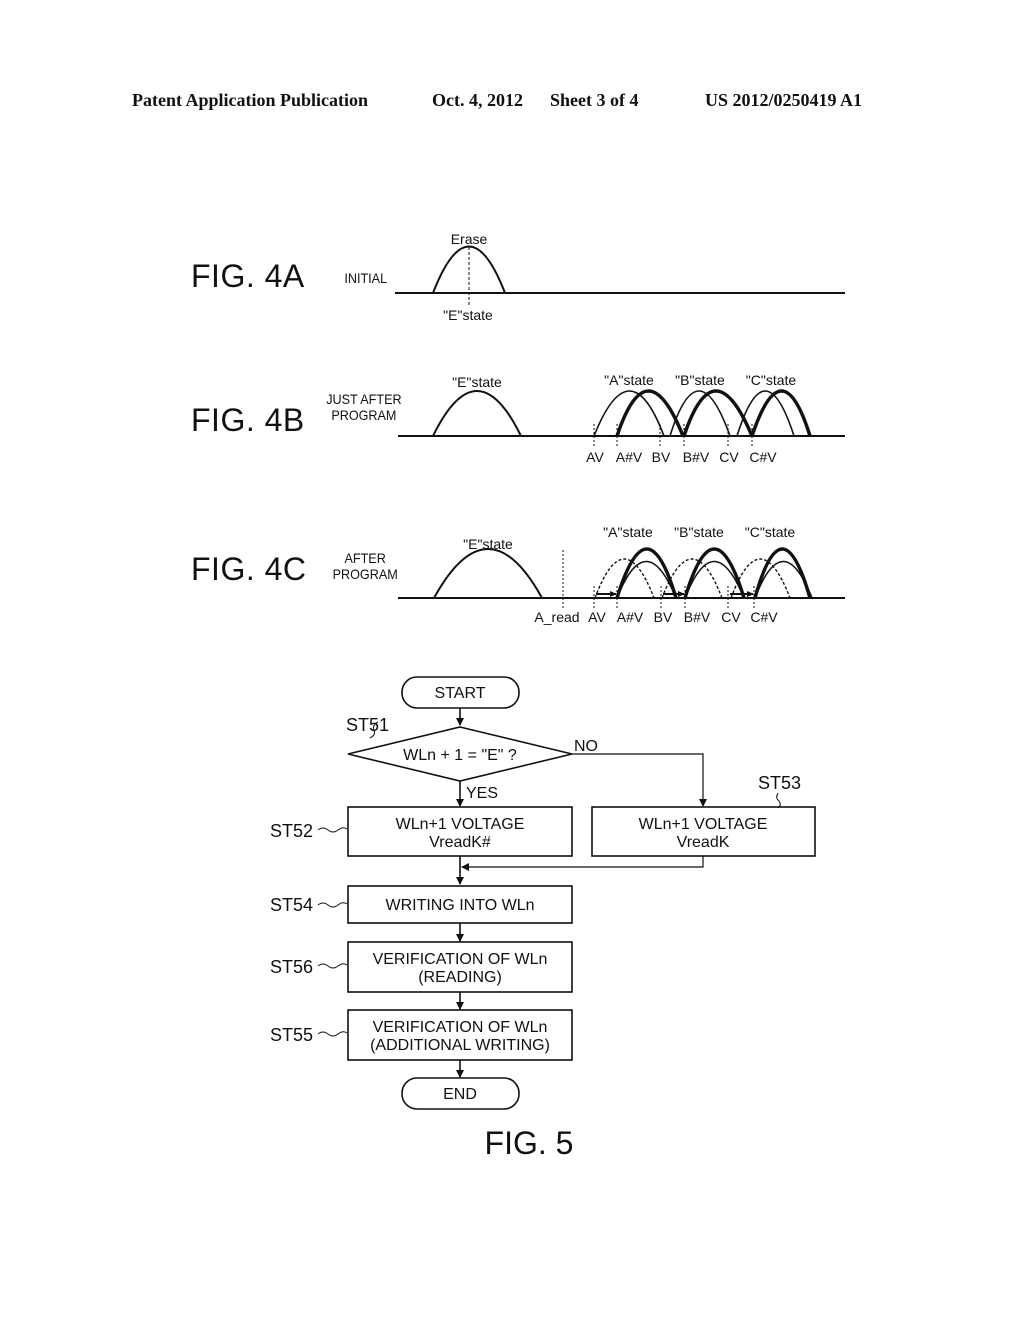  What do you see at coordinates (460, 1027) in the screenshot?
I see `st55-line1: VERIFICATION OF WLn` at bounding box center [460, 1027].